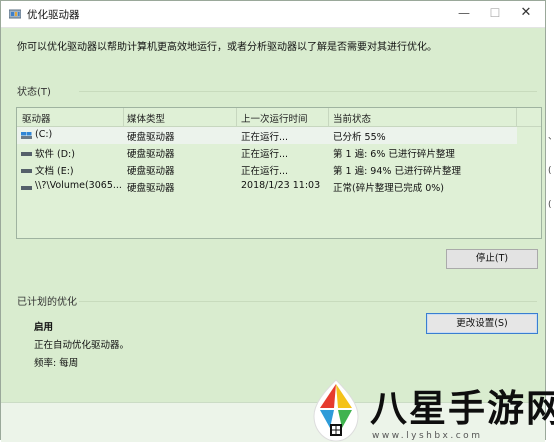  What do you see at coordinates (36, 118) in the screenshot?
I see `column-header-drive: 驱动器` at bounding box center [36, 118].